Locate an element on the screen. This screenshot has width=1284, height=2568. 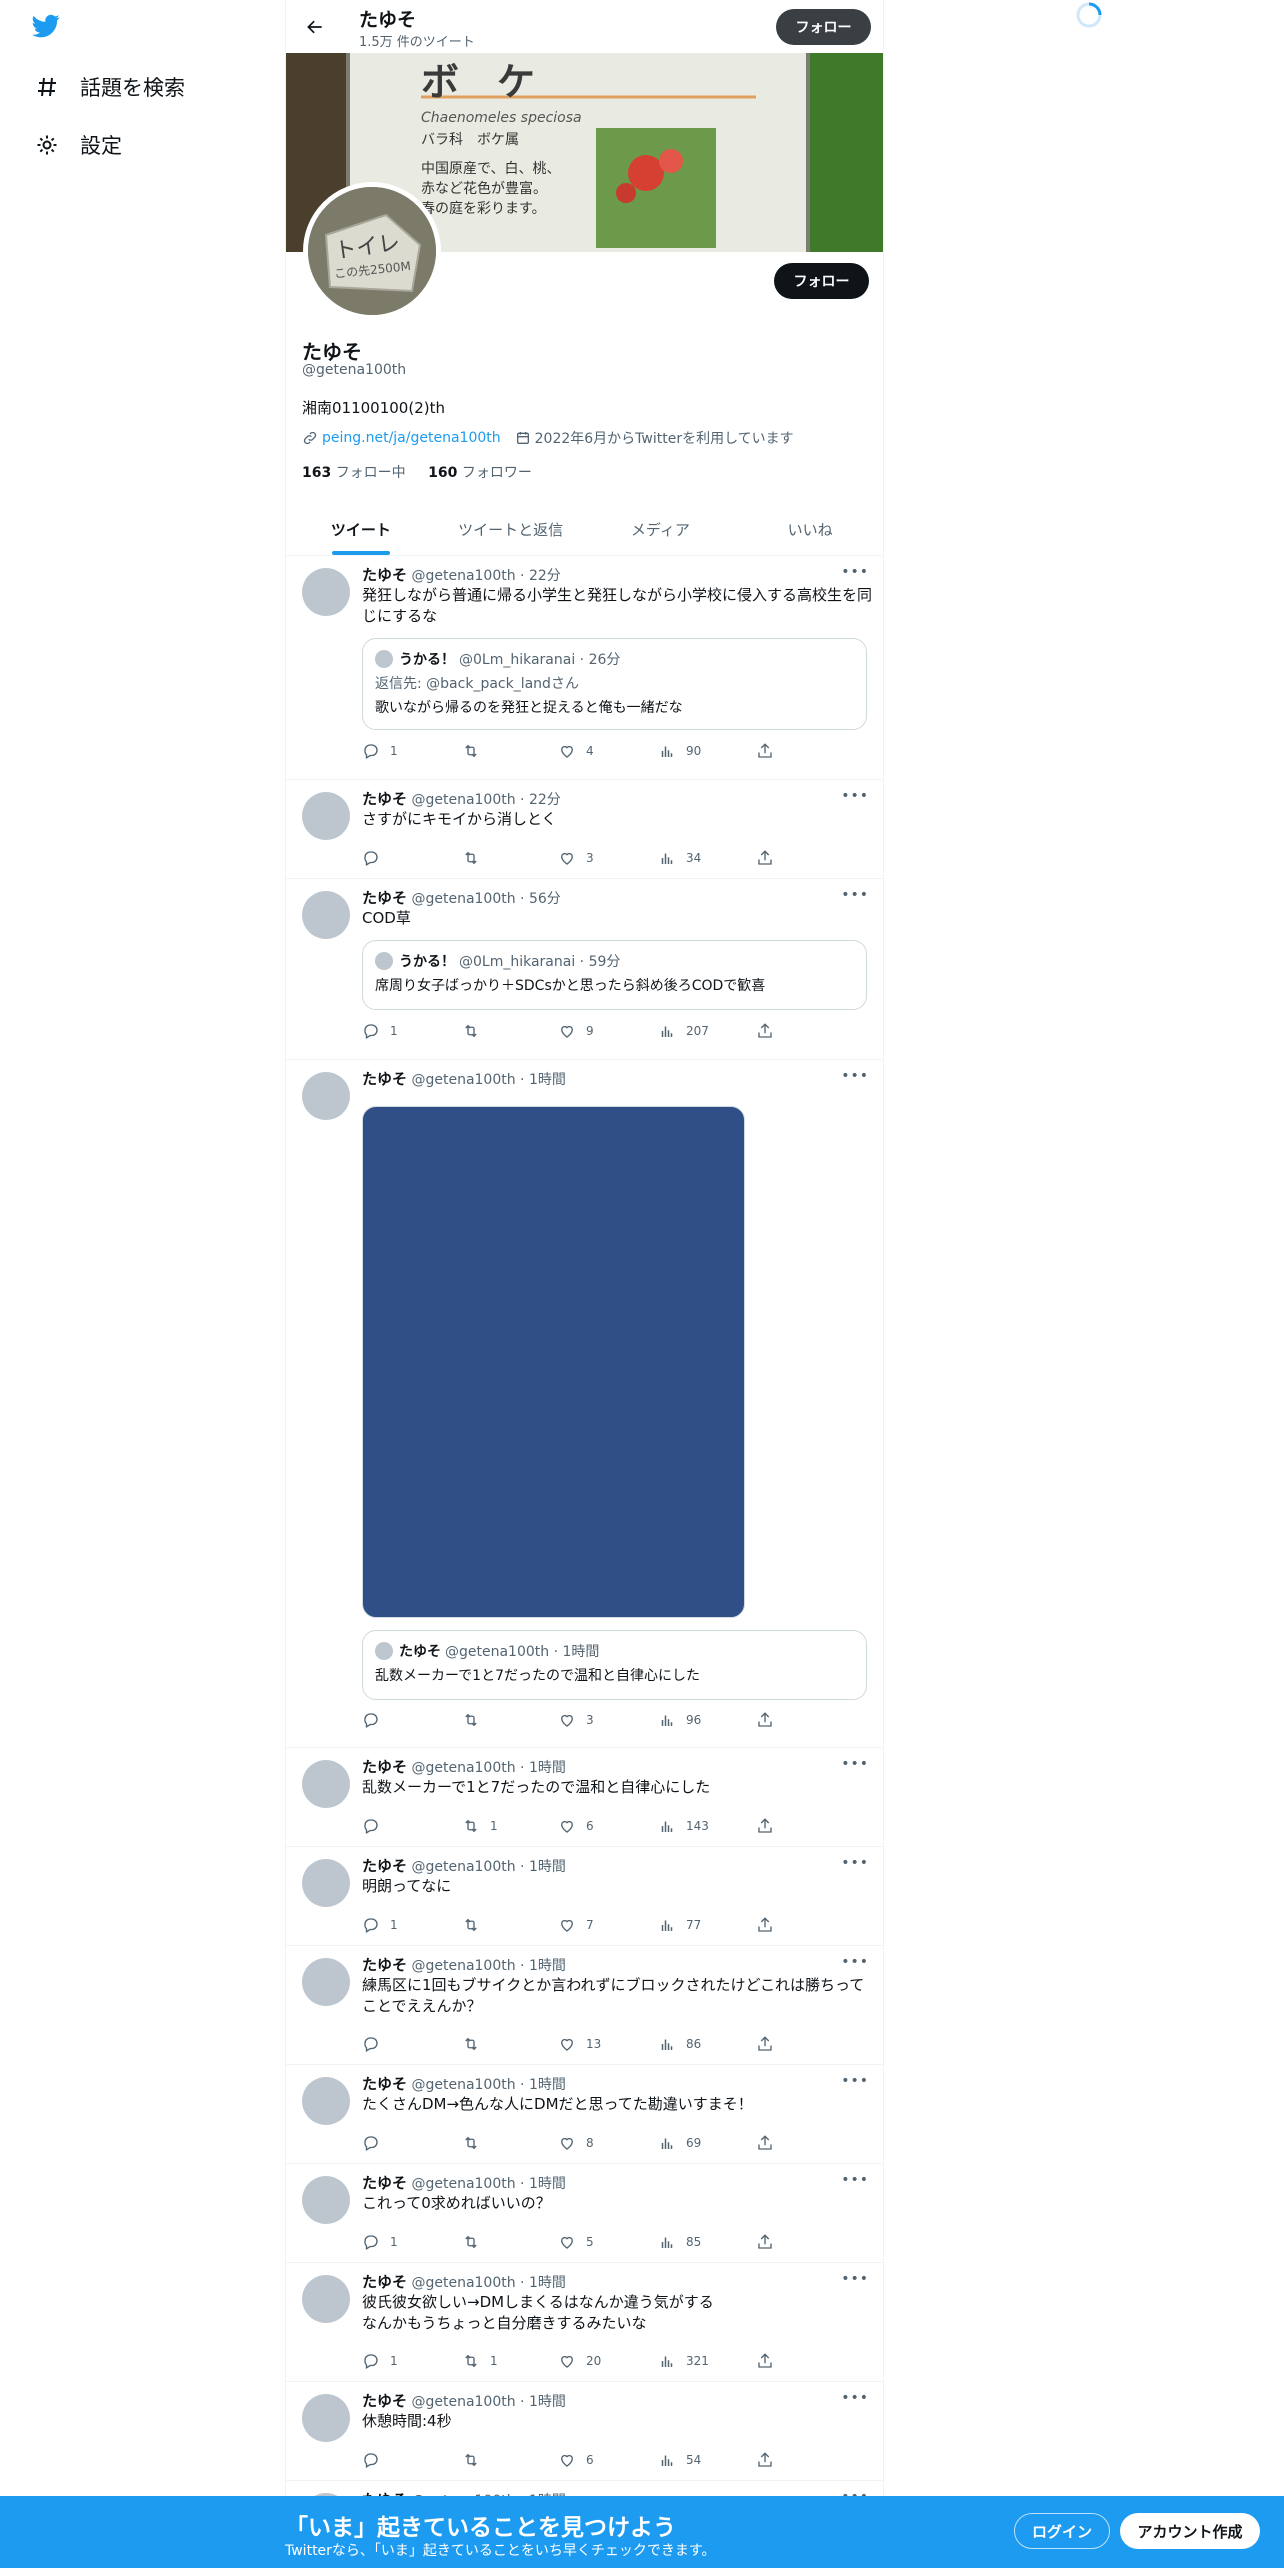
twitter-bird-icon is located at coordinates (48, 28).